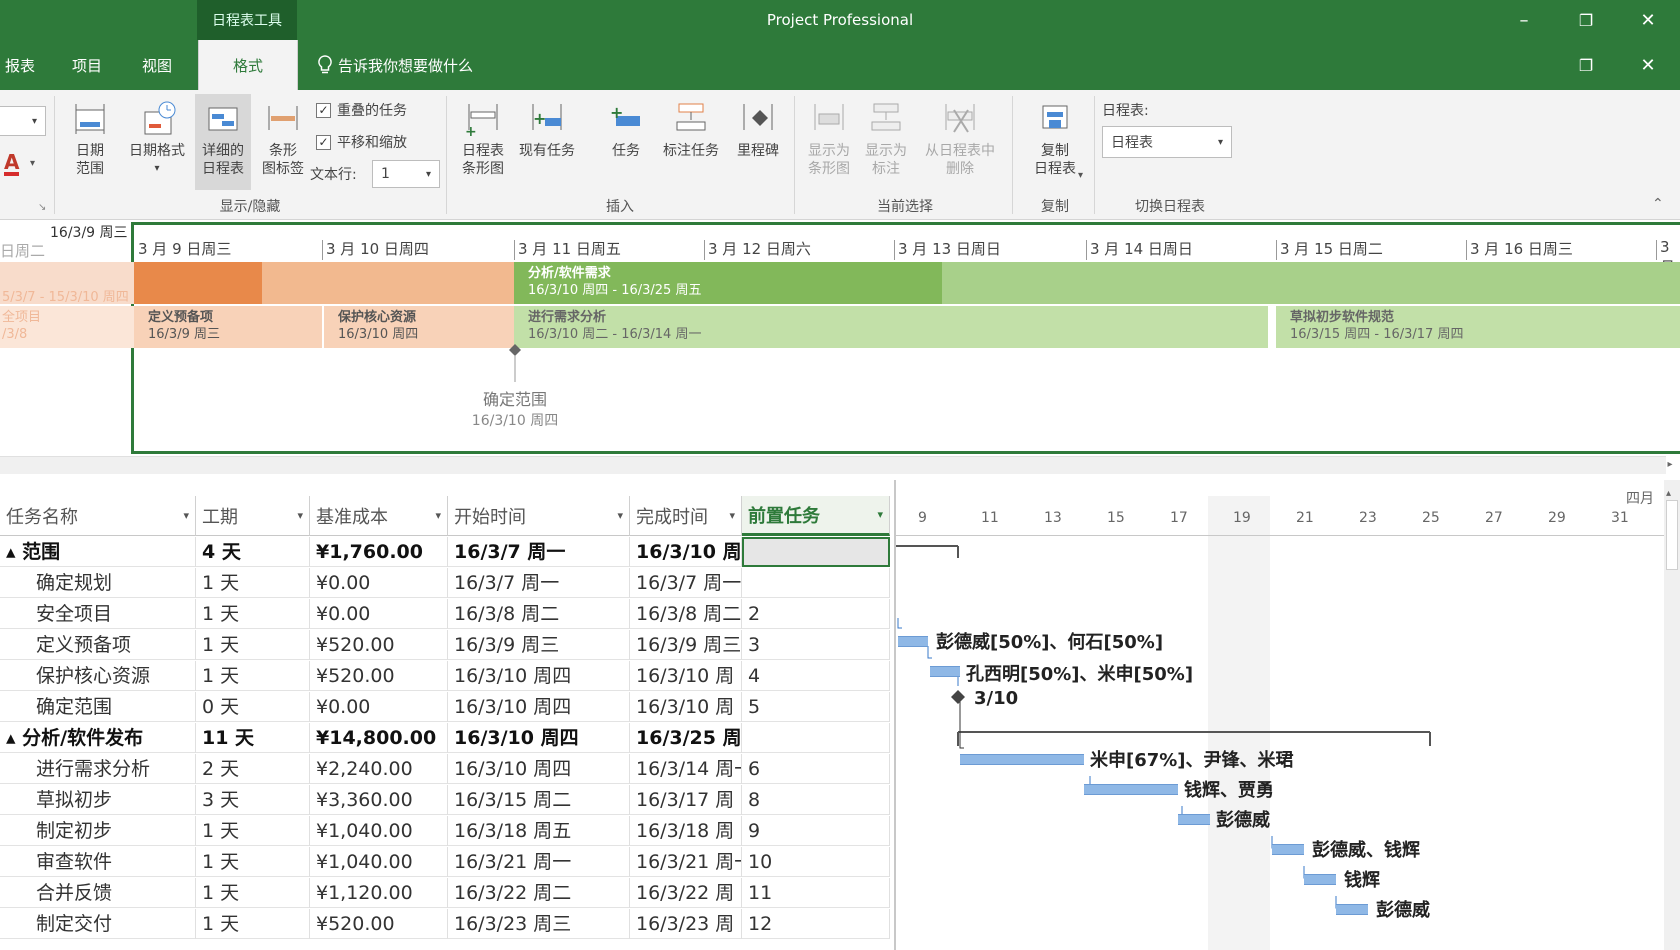 Image resolution: width=1680 pixels, height=950 pixels. I want to click on tab-view: 视图, so click(157, 65).